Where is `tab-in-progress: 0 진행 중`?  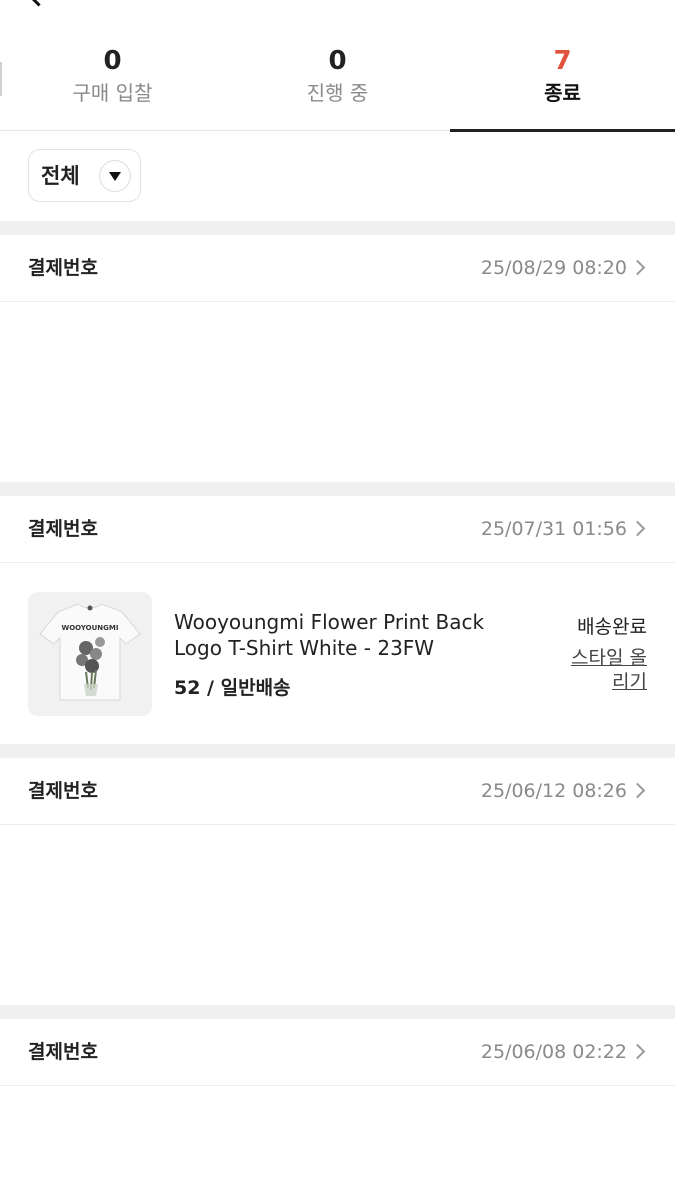 tab-in-progress: 0 진행 중 is located at coordinates (337, 84).